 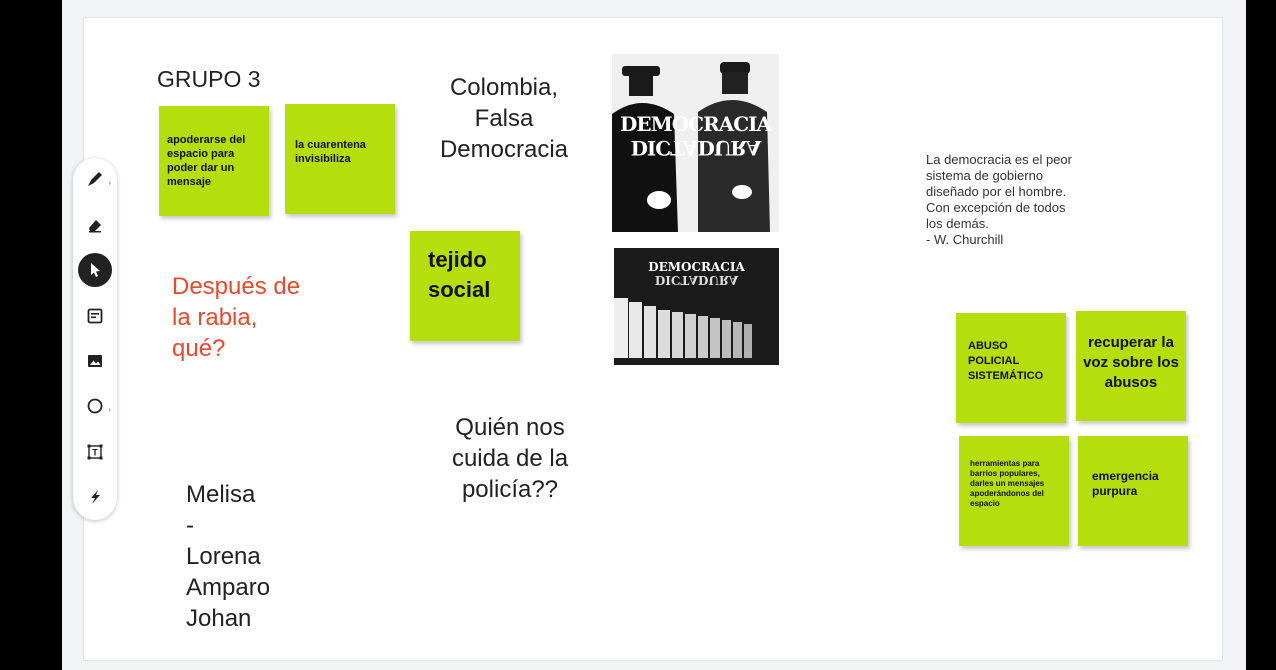 I want to click on image-1-caption-bottom: DICTADURA, so click(x=695, y=148).